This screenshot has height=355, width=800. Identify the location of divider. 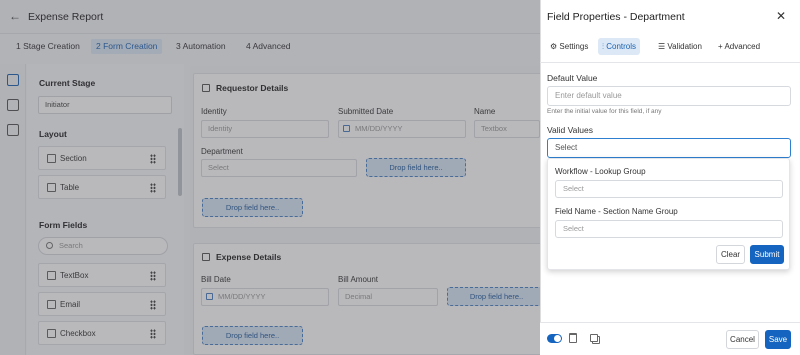
(670, 62).